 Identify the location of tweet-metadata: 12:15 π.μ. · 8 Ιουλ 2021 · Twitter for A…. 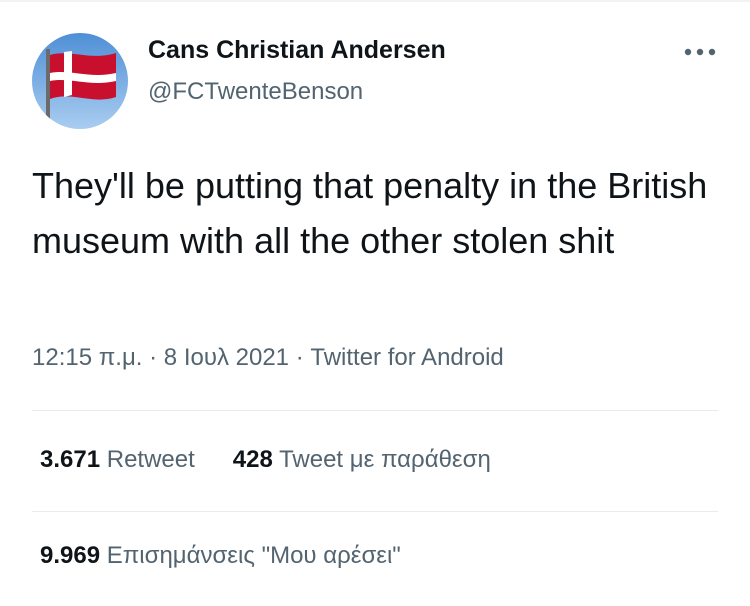
(268, 358).